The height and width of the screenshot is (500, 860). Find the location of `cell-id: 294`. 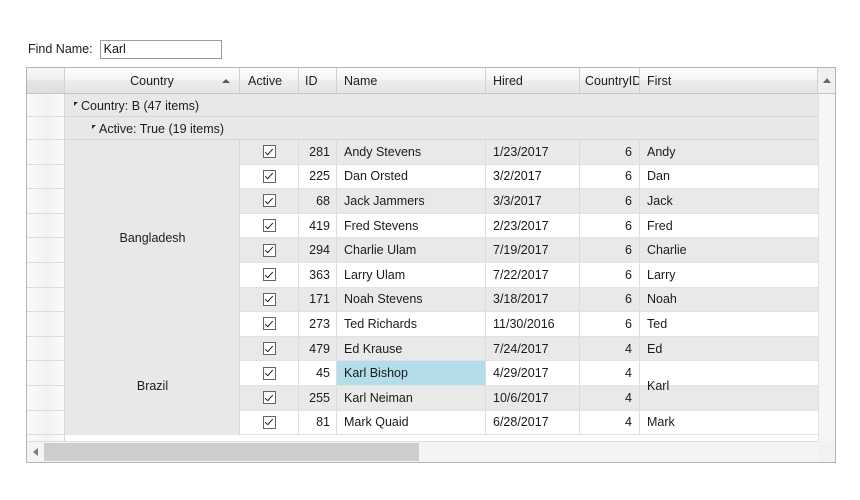

cell-id: 294 is located at coordinates (318, 250).